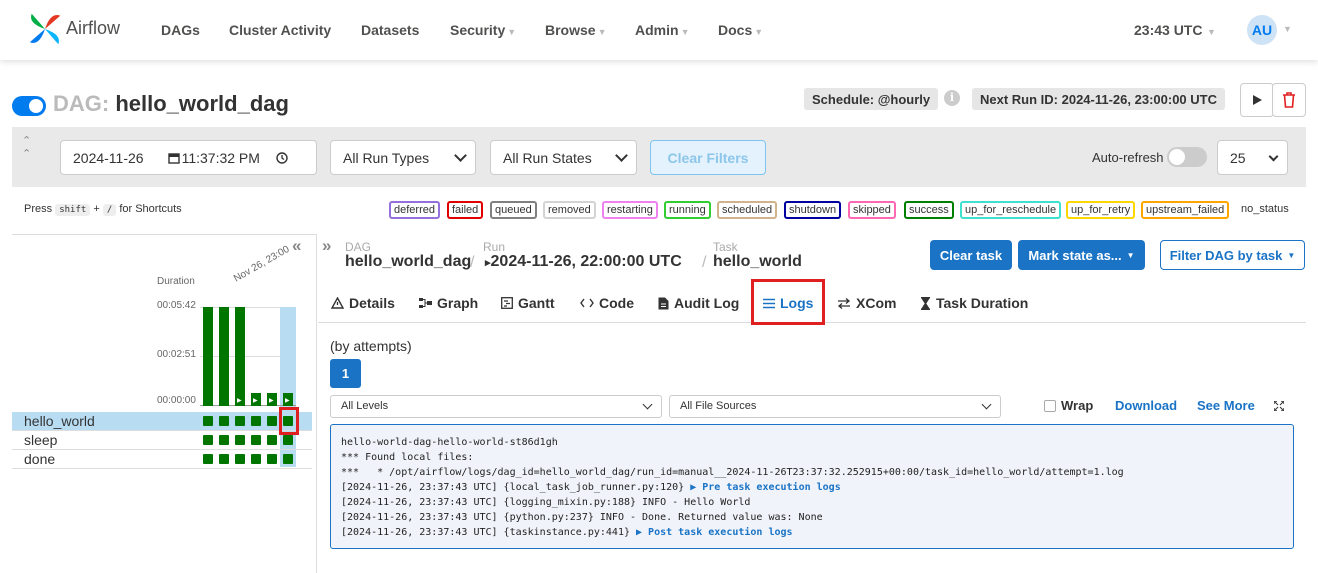 The width and height of the screenshot is (1318, 573). Describe the element at coordinates (929, 210) in the screenshot. I see `legend-success: success` at that location.